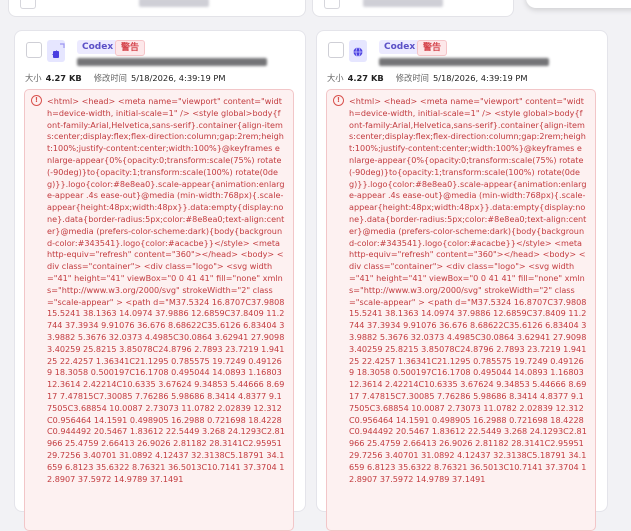 The height and width of the screenshot is (531, 631). I want to click on floating-panel, so click(578, 4).